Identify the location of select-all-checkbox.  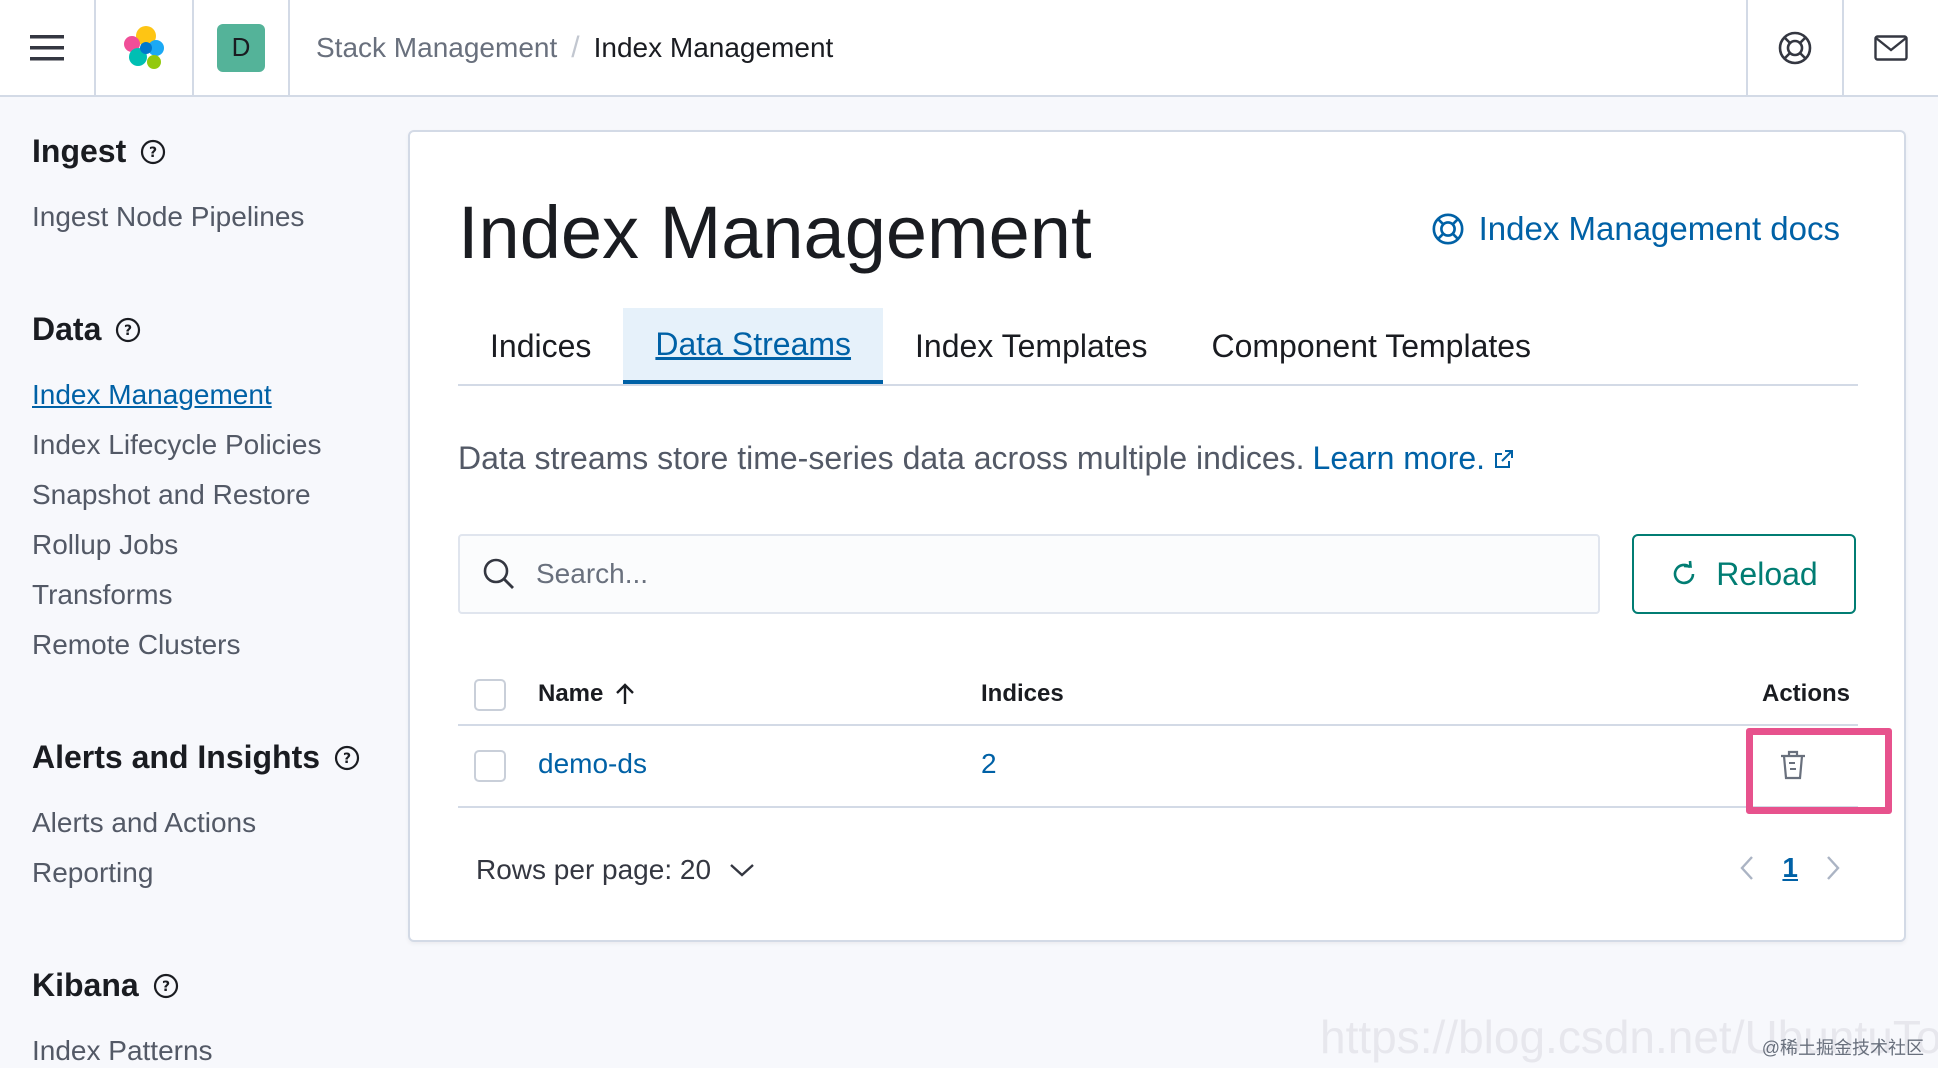
(490, 695).